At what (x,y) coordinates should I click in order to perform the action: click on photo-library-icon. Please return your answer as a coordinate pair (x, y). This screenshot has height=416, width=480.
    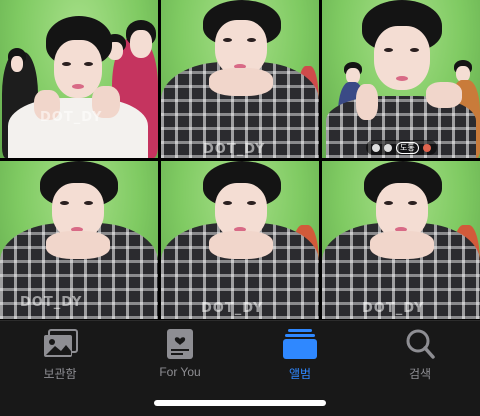
    Looking at the image, I should click on (60, 344).